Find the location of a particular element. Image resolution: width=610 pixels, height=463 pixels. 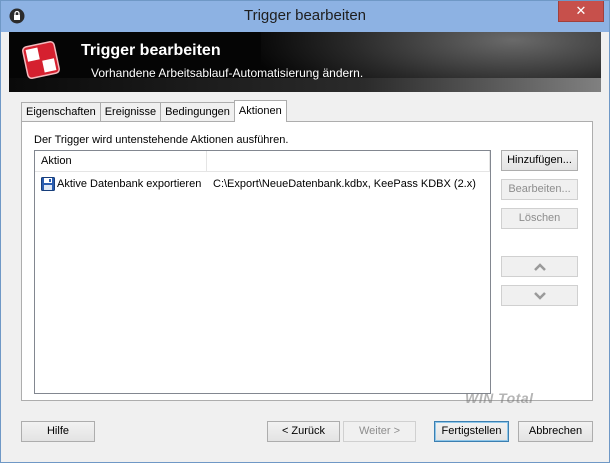

next-button: Weiter > is located at coordinates (379, 431).